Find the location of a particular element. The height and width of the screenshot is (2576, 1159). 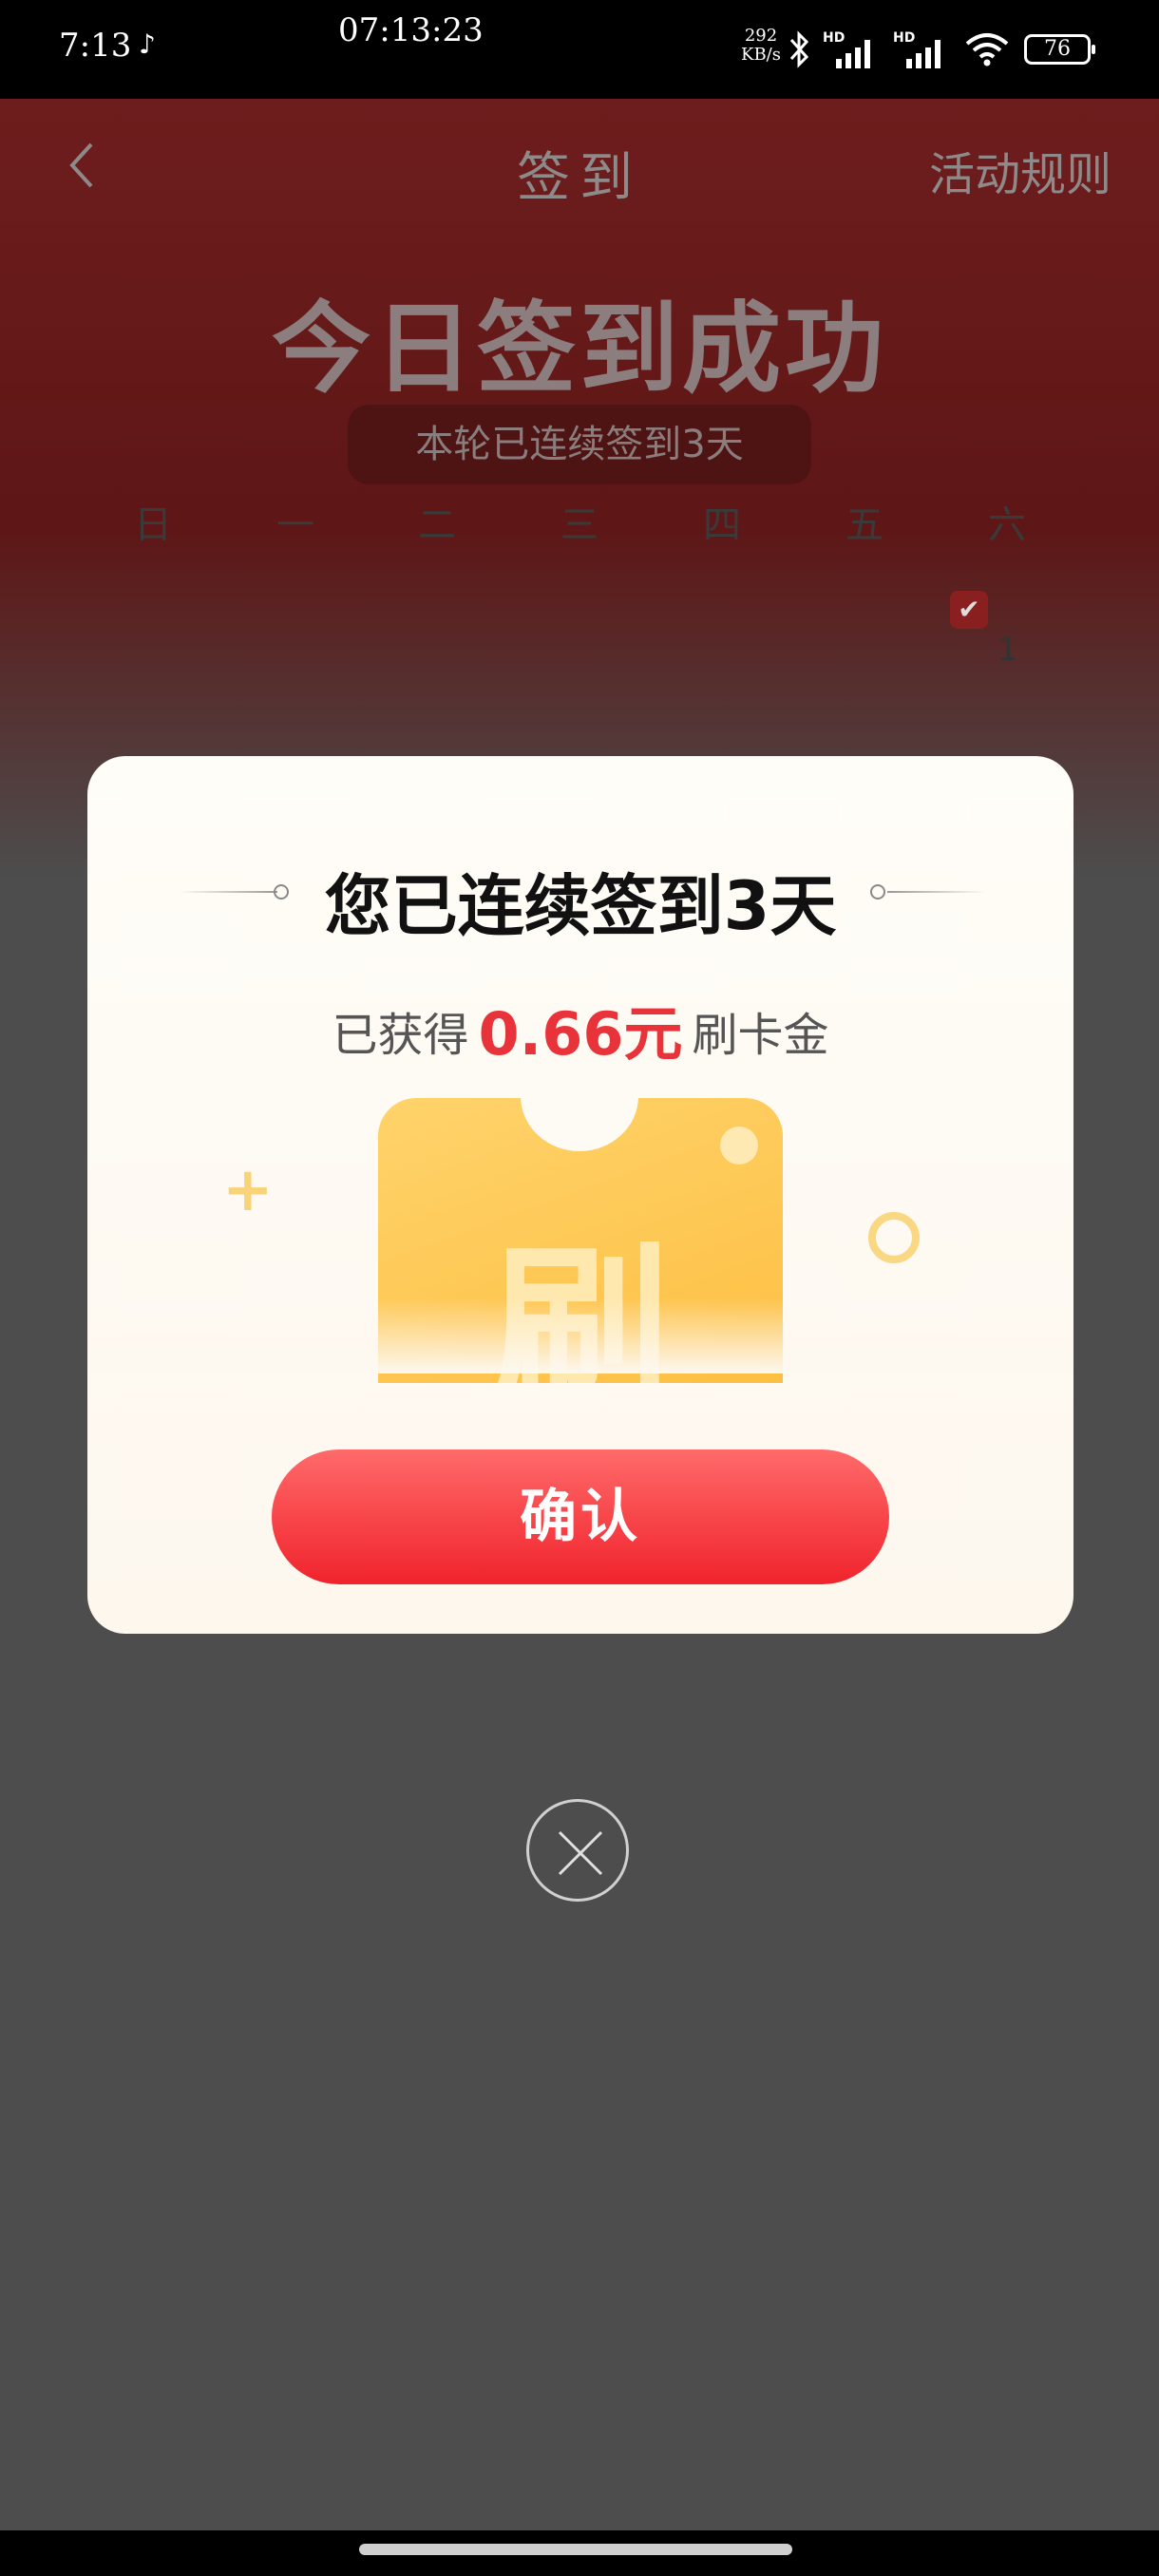

status-icons: HD HD 76 is located at coordinates (941, 49).